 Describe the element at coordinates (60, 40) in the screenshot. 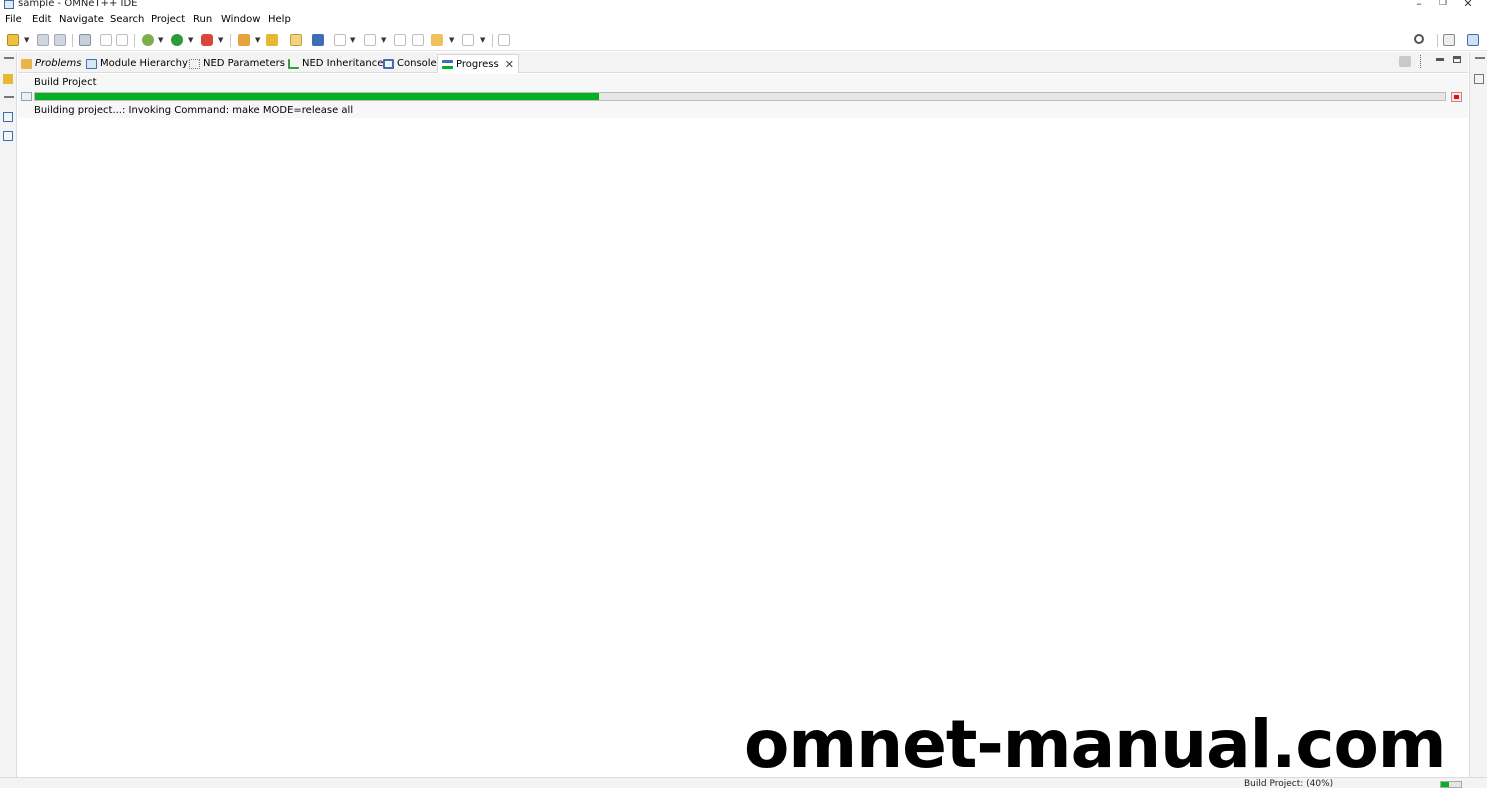

I see `save-all-icon` at that location.